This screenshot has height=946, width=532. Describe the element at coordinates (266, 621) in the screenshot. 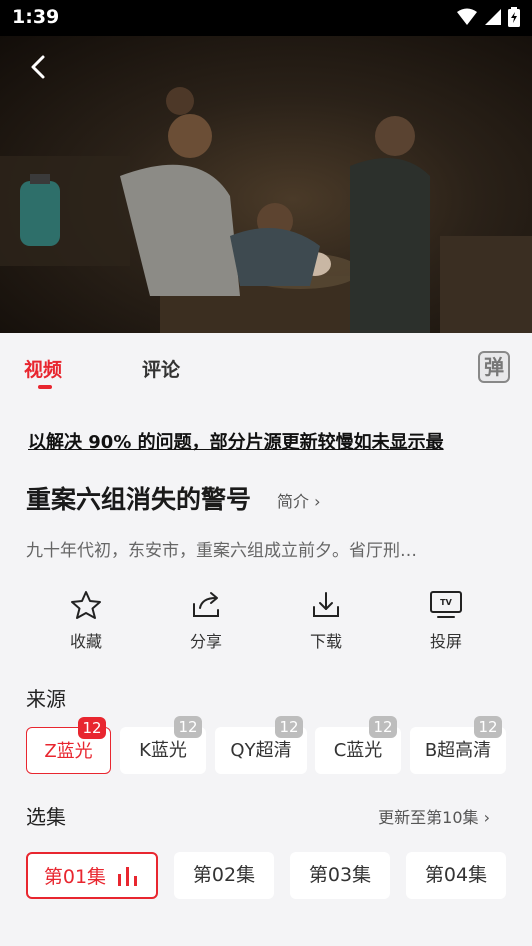

I see `action-bar: 收藏 分享 下载 TV 投屏` at that location.